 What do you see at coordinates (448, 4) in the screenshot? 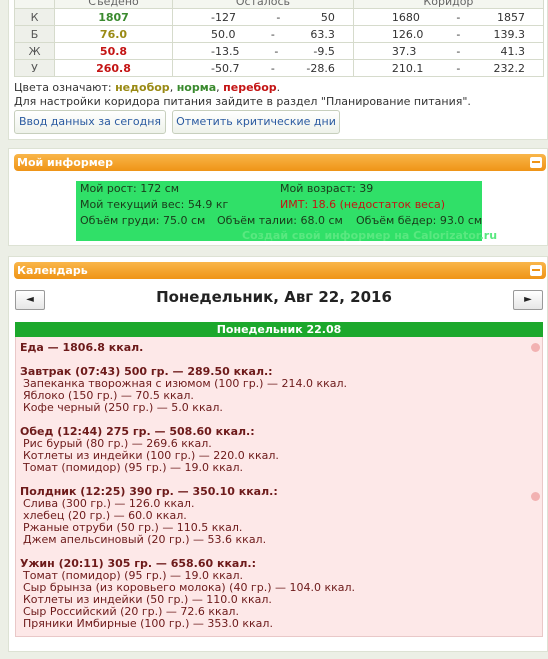
I see `col-header-corridor: Коридор` at bounding box center [448, 4].